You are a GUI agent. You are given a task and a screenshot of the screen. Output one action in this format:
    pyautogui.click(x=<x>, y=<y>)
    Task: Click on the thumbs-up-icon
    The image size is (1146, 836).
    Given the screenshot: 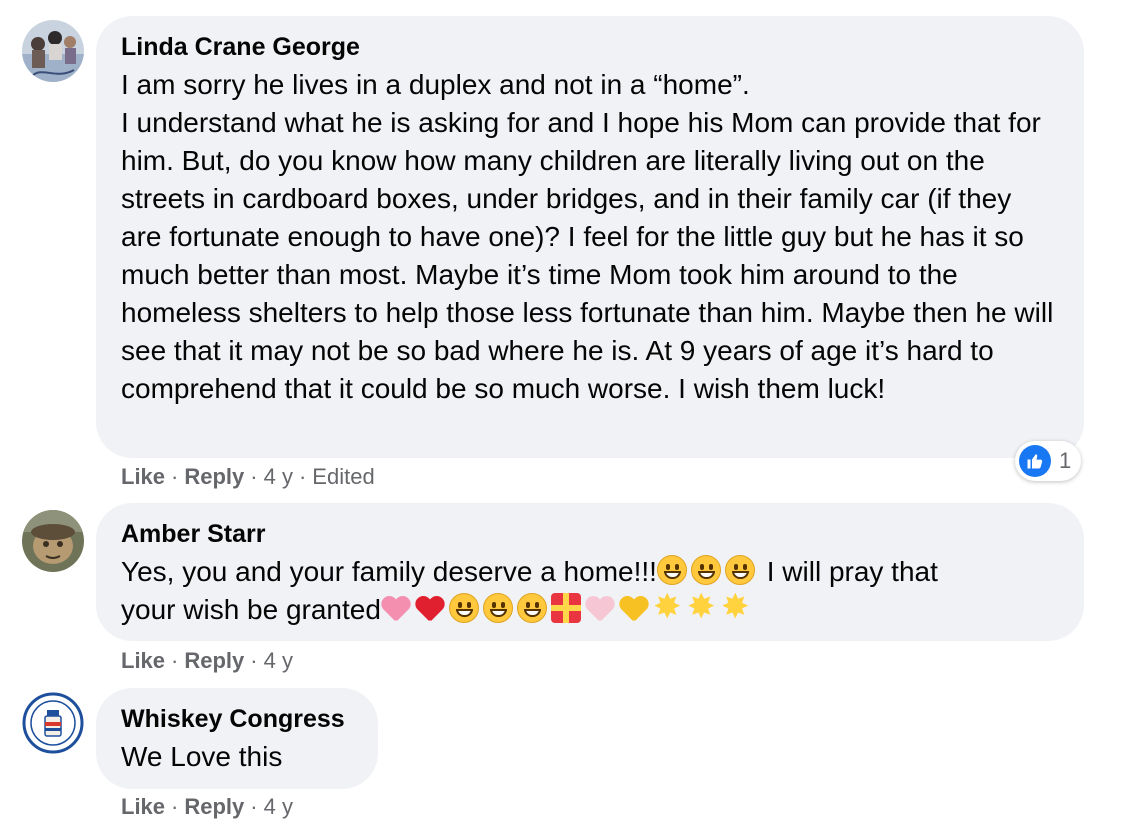 What is the action you would take?
    pyautogui.click(x=1035, y=461)
    